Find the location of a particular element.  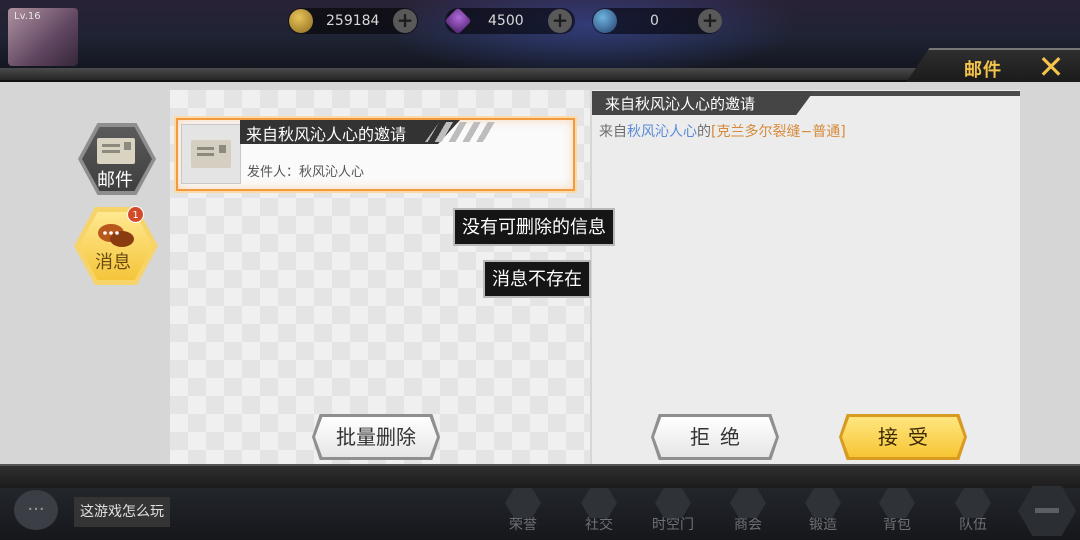

blue-gem-icon is located at coordinates (605, 21).